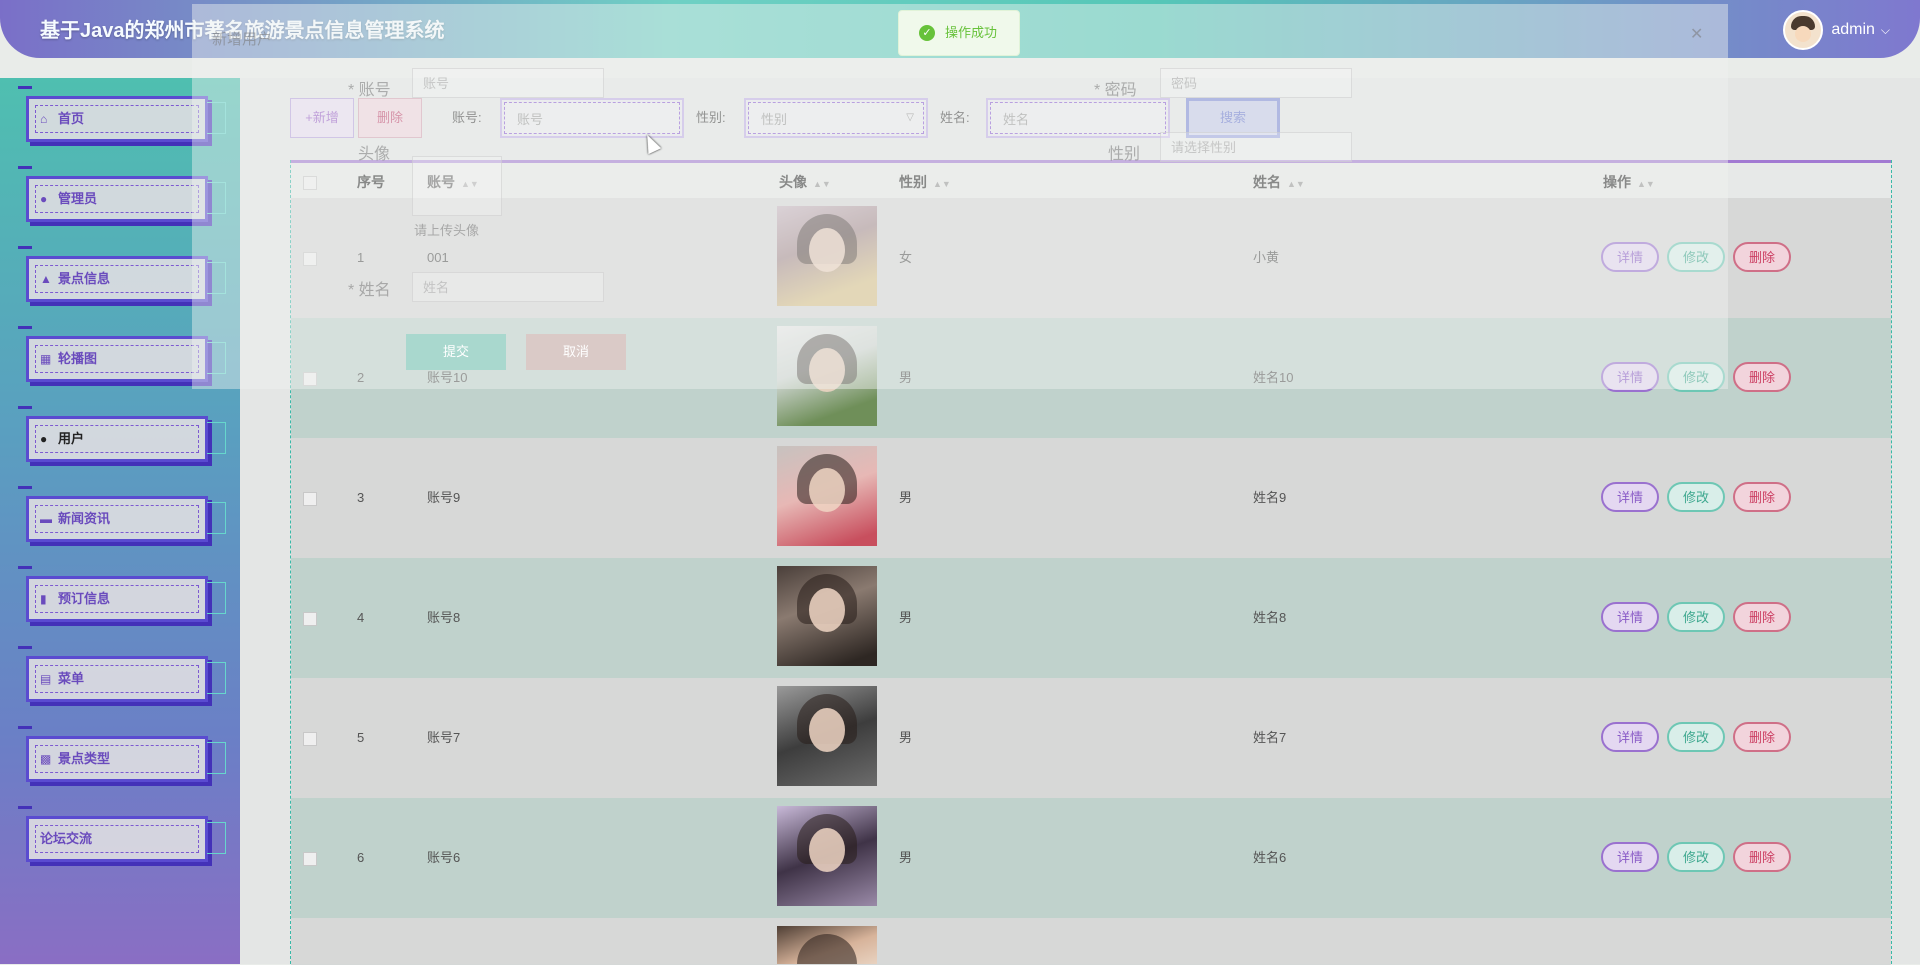 The image size is (1920, 965). What do you see at coordinates (444, 737) in the screenshot?
I see `cell-account: 账号7` at bounding box center [444, 737].